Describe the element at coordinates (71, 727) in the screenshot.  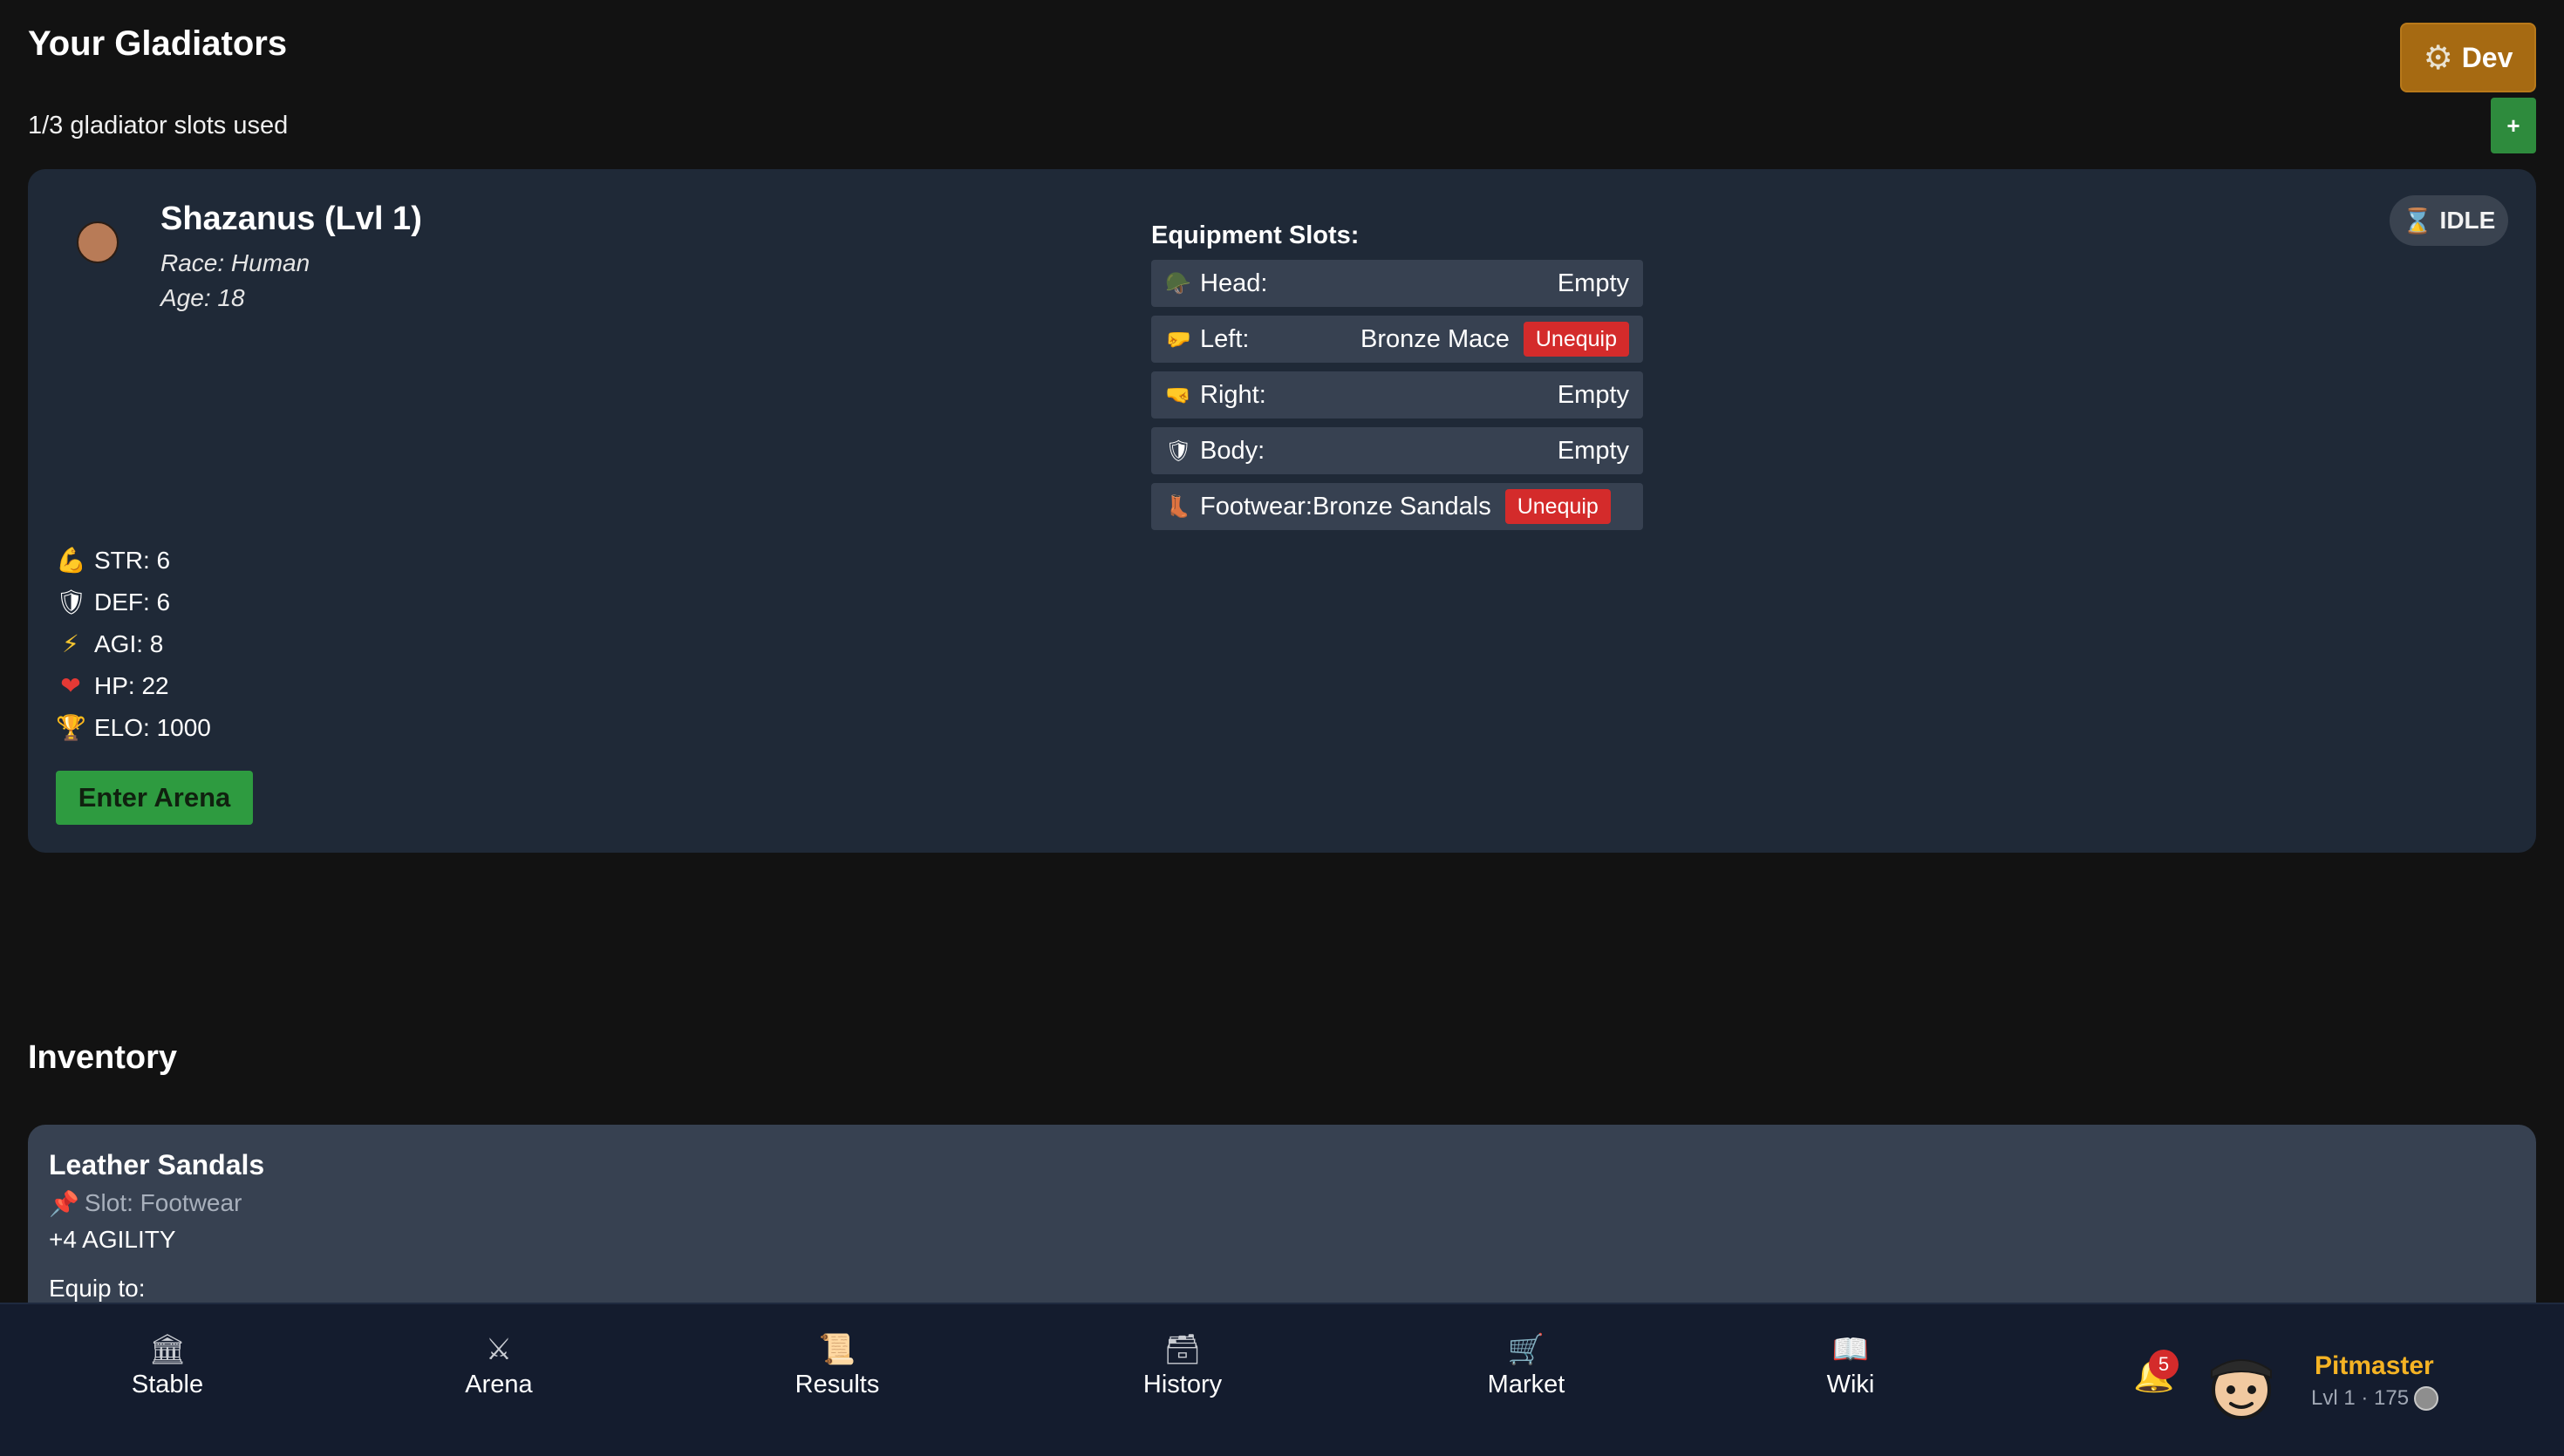
I see `trophy-icon: 🏆` at that location.